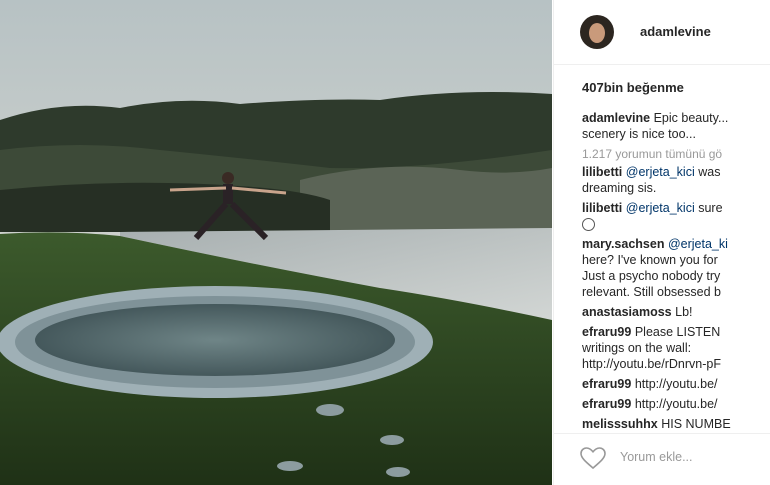  I want to click on smiley-face-icon, so click(588, 225).